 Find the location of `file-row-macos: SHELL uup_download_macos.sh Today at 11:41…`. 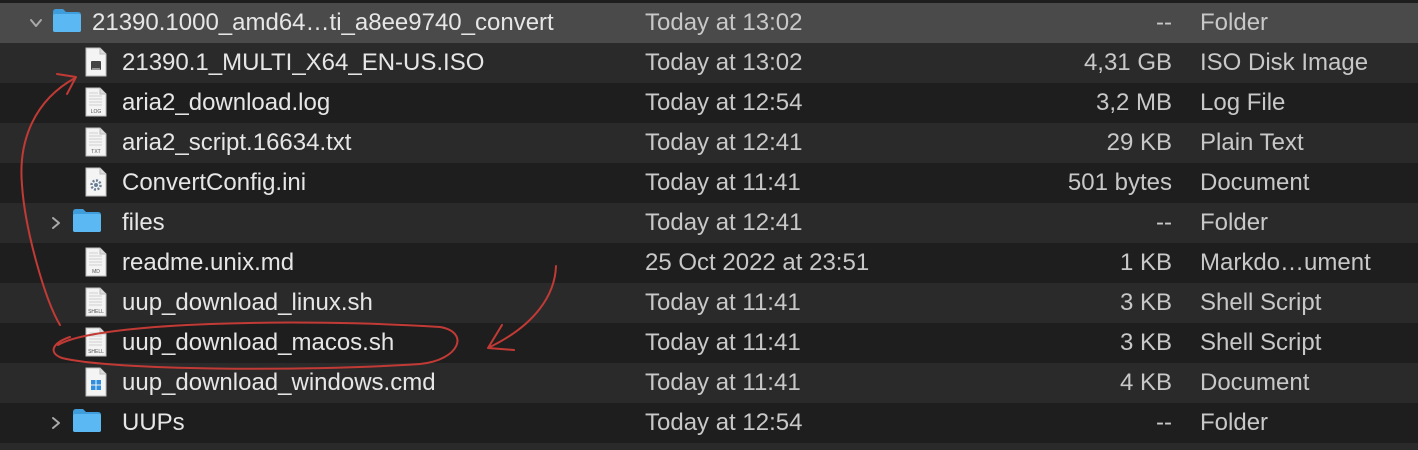

file-row-macos: SHELL uup_download_macos.sh Today at 11:41… is located at coordinates (709, 343).